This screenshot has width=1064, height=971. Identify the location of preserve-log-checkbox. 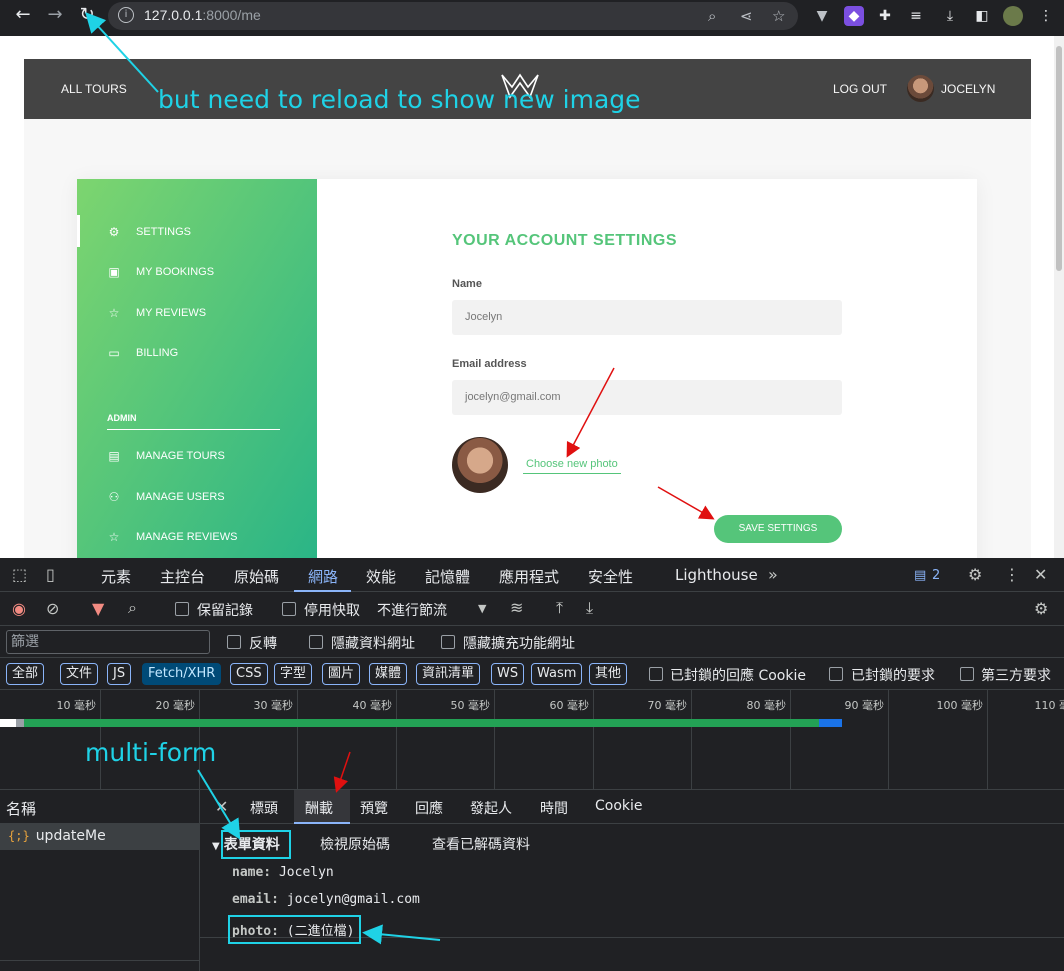
(182, 609).